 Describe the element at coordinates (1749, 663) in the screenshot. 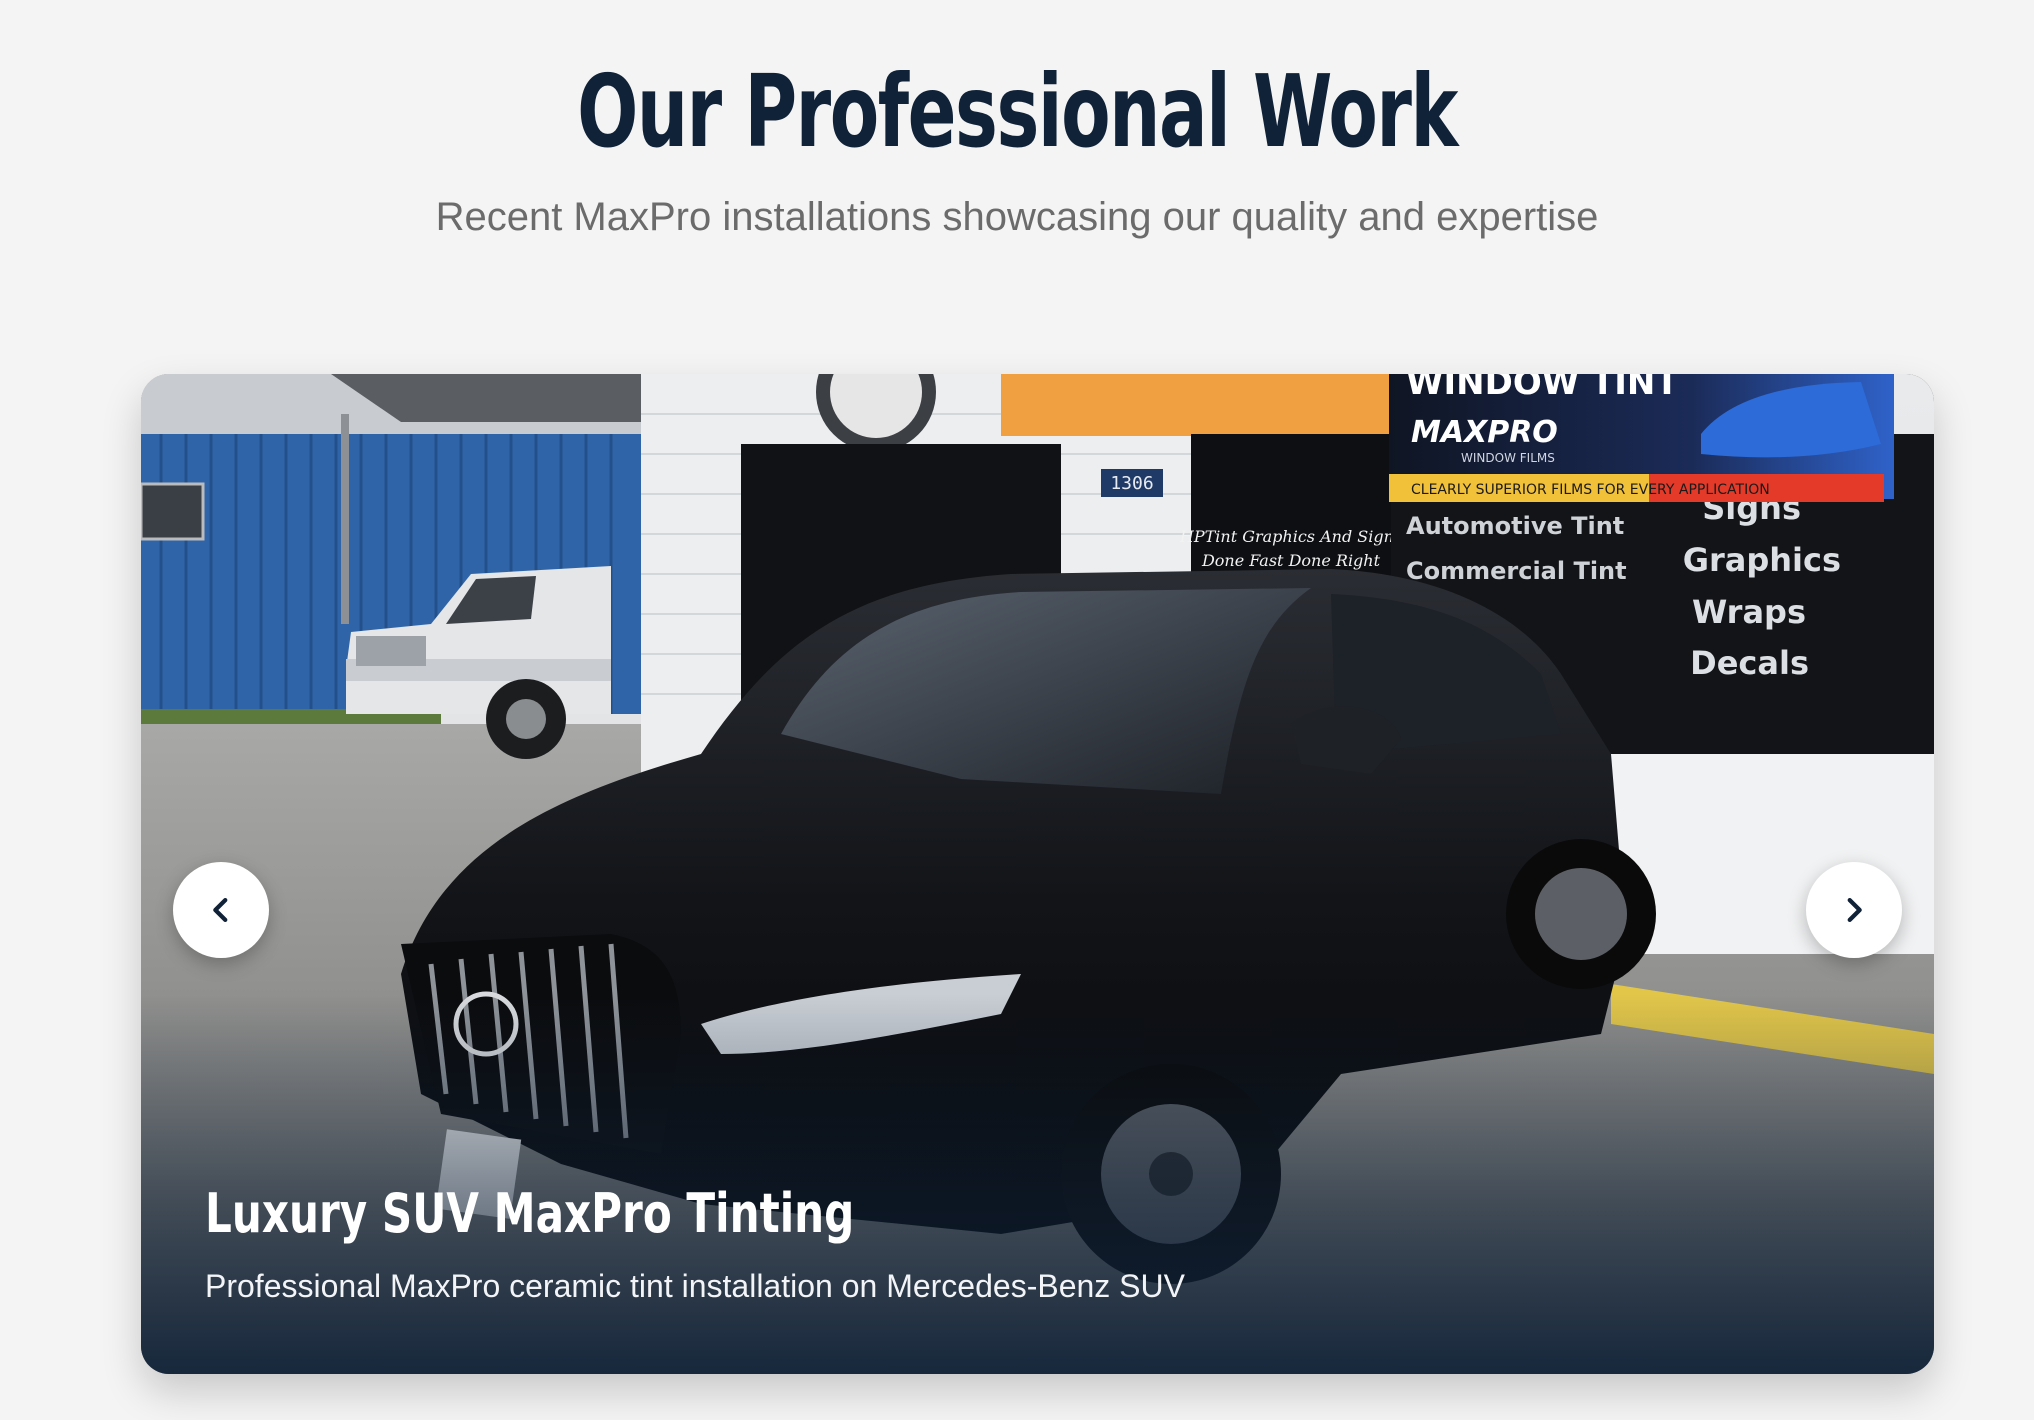

I see `svg-text: Decals` at that location.